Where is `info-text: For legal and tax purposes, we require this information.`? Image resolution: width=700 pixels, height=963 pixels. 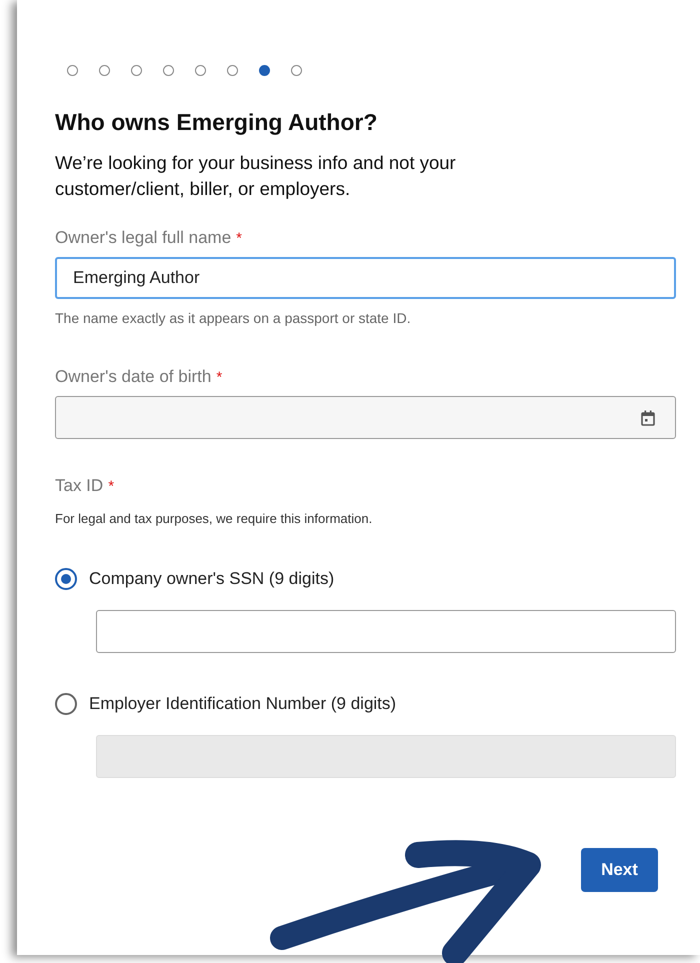 info-text: For legal and tax purposes, we require this information. is located at coordinates (214, 518).